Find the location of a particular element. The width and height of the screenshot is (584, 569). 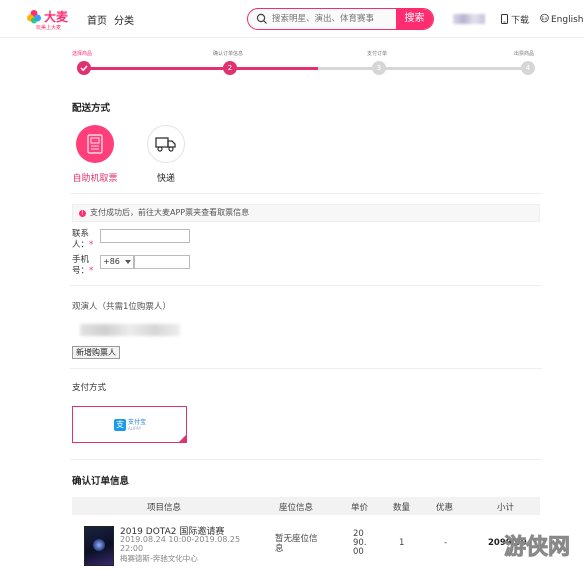

download-label: 下载 is located at coordinates (520, 21).